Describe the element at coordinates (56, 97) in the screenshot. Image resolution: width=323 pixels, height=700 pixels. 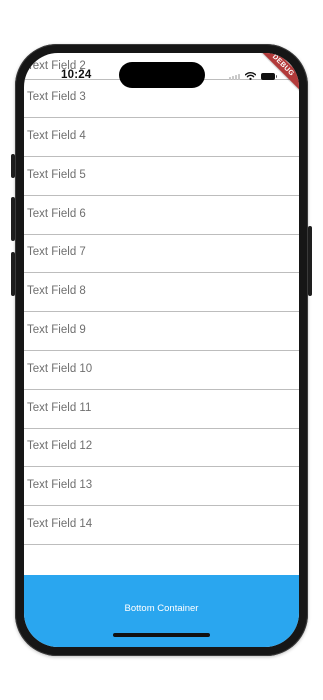
I see `text-field-label: Text Field 3` at that location.